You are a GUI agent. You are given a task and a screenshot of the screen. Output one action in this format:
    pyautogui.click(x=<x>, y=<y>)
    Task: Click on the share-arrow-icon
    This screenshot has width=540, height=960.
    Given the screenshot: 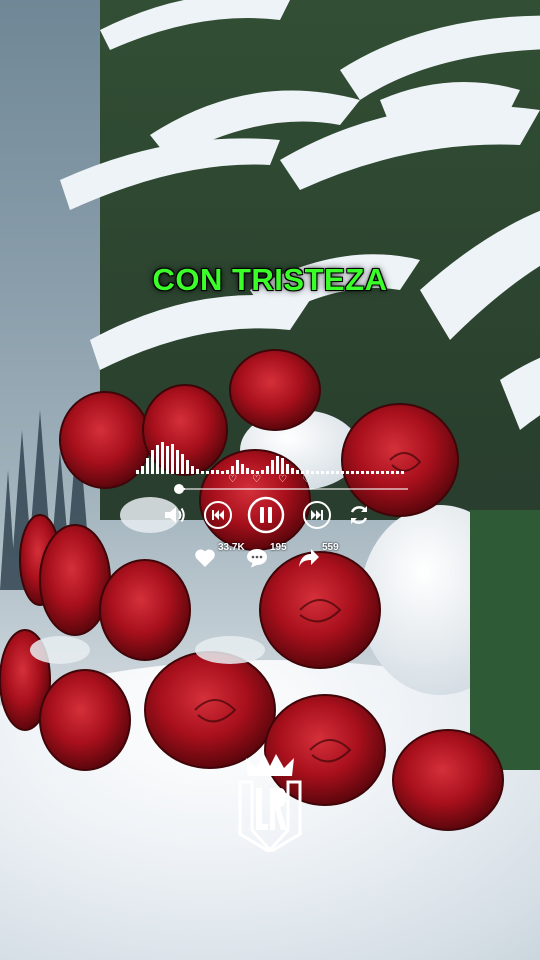 What is the action you would take?
    pyautogui.click(x=309, y=558)
    